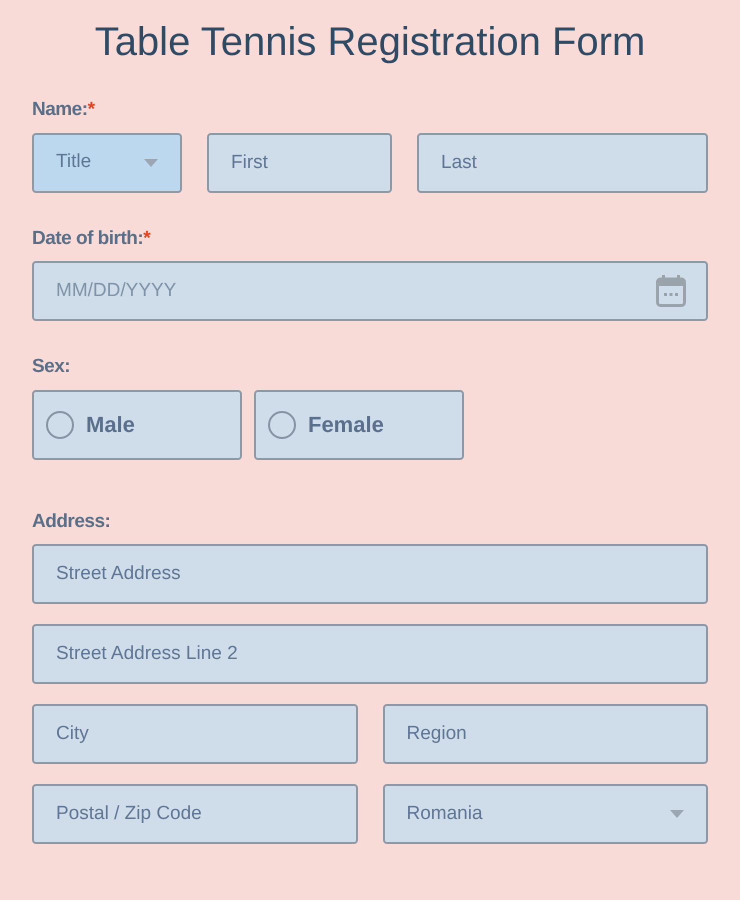  I want to click on input-field: First, so click(299, 162).